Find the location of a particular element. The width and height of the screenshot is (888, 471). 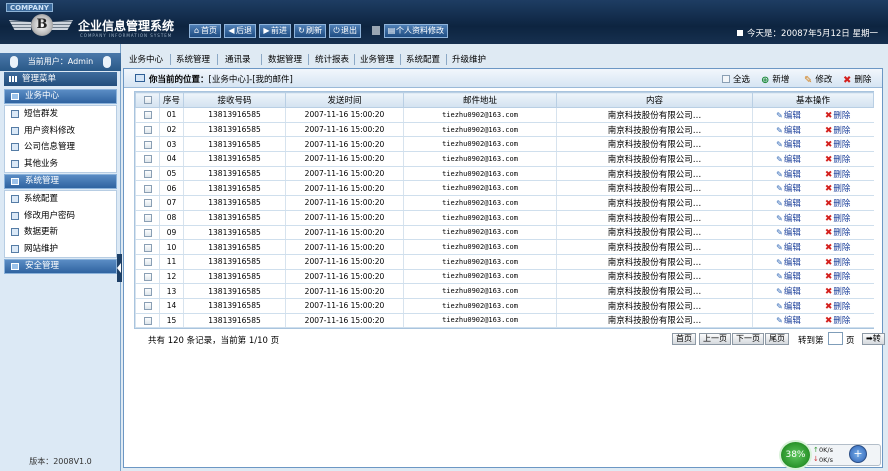

sidebar-item-system-config: 系统配置 is located at coordinates (60, 199).